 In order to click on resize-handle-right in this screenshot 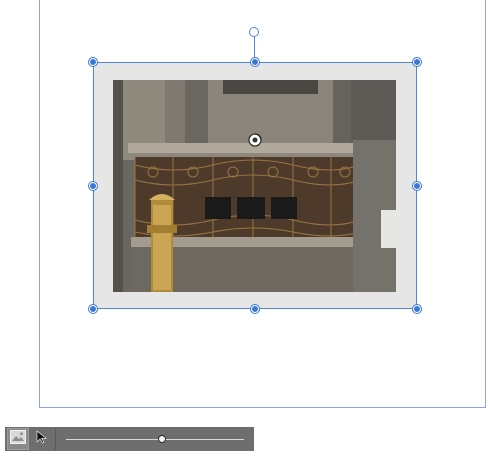, I will do `click(417, 186)`.